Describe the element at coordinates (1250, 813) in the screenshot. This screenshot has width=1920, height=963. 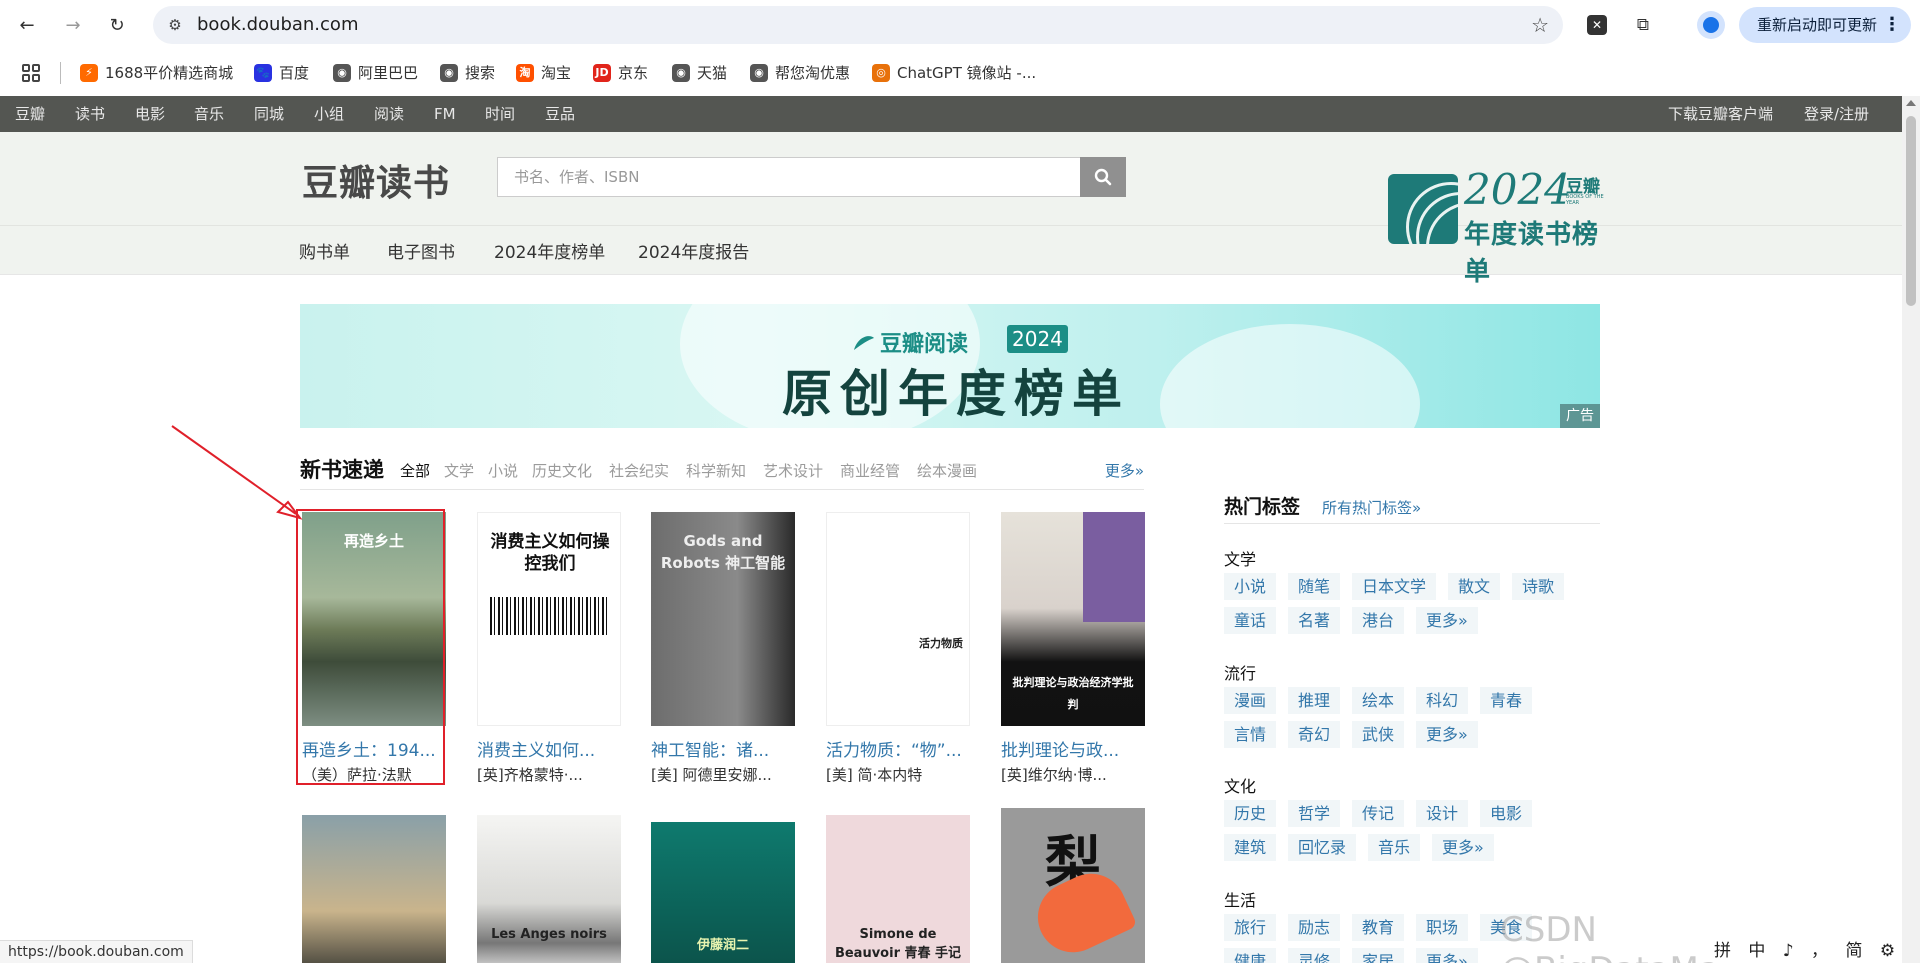
I see `tag-link: 历史` at that location.